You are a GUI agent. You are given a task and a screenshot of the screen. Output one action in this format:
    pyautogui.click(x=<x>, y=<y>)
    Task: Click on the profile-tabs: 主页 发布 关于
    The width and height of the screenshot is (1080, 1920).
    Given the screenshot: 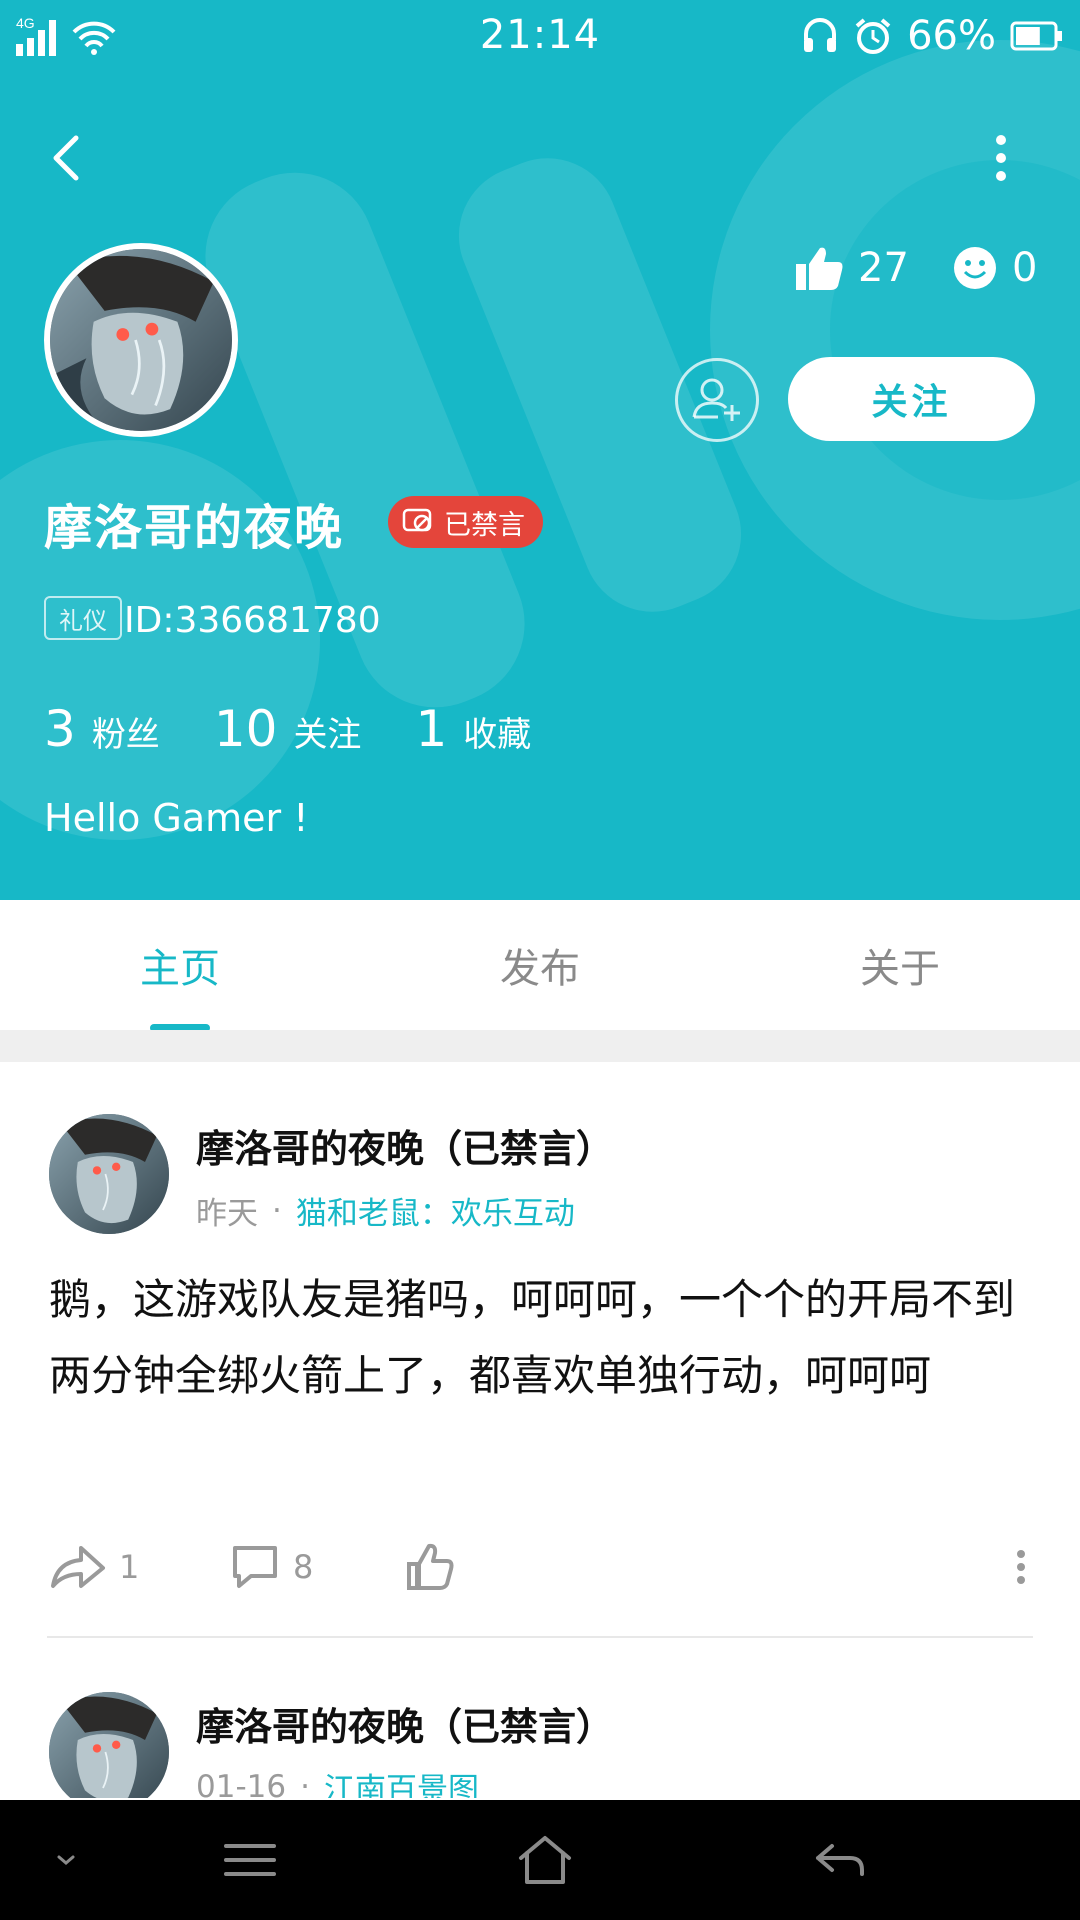 What is the action you would take?
    pyautogui.click(x=540, y=965)
    